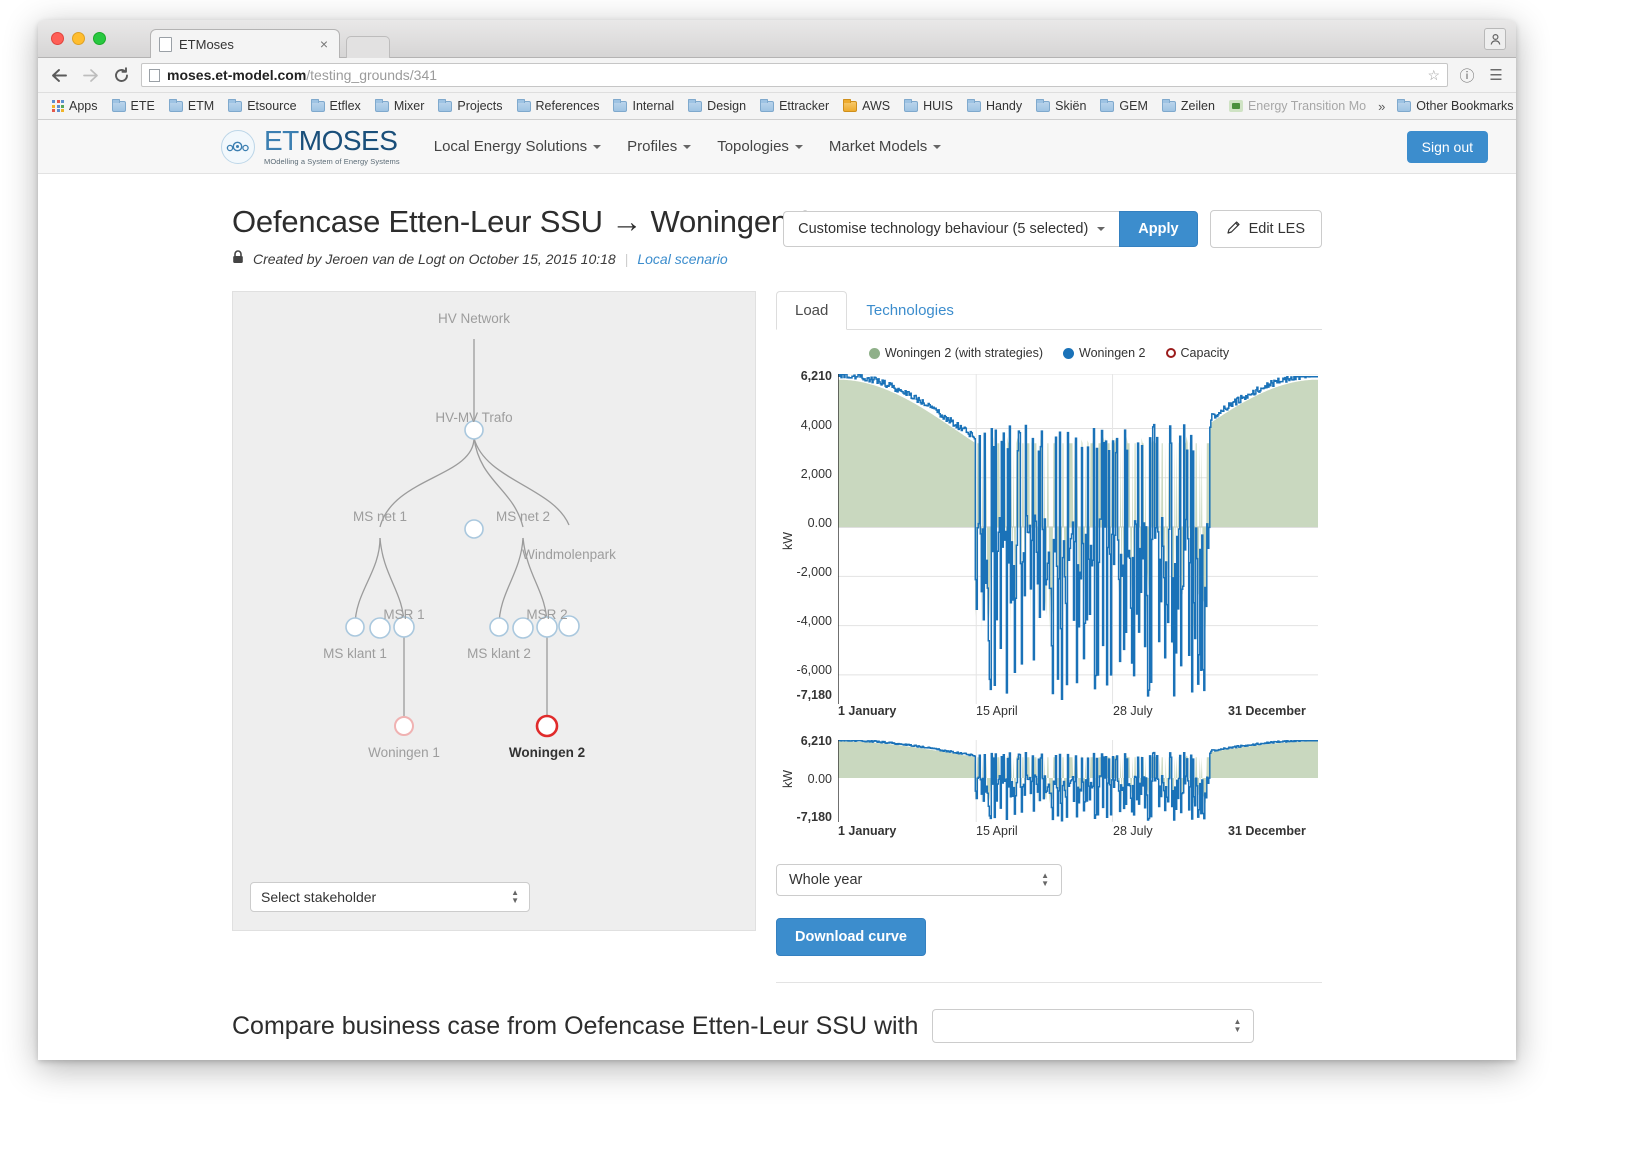 This screenshot has height=1167, width=1645. Describe the element at coordinates (324, 44) in the screenshot. I see `close-icon: ×` at that location.